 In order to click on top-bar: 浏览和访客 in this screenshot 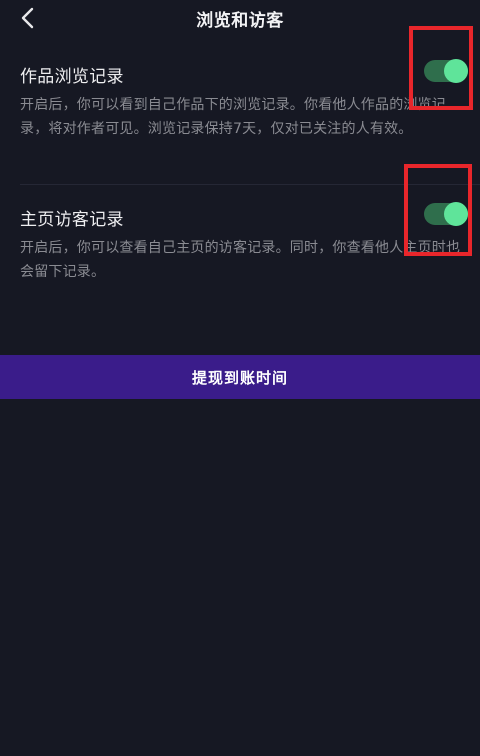, I will do `click(240, 18)`.